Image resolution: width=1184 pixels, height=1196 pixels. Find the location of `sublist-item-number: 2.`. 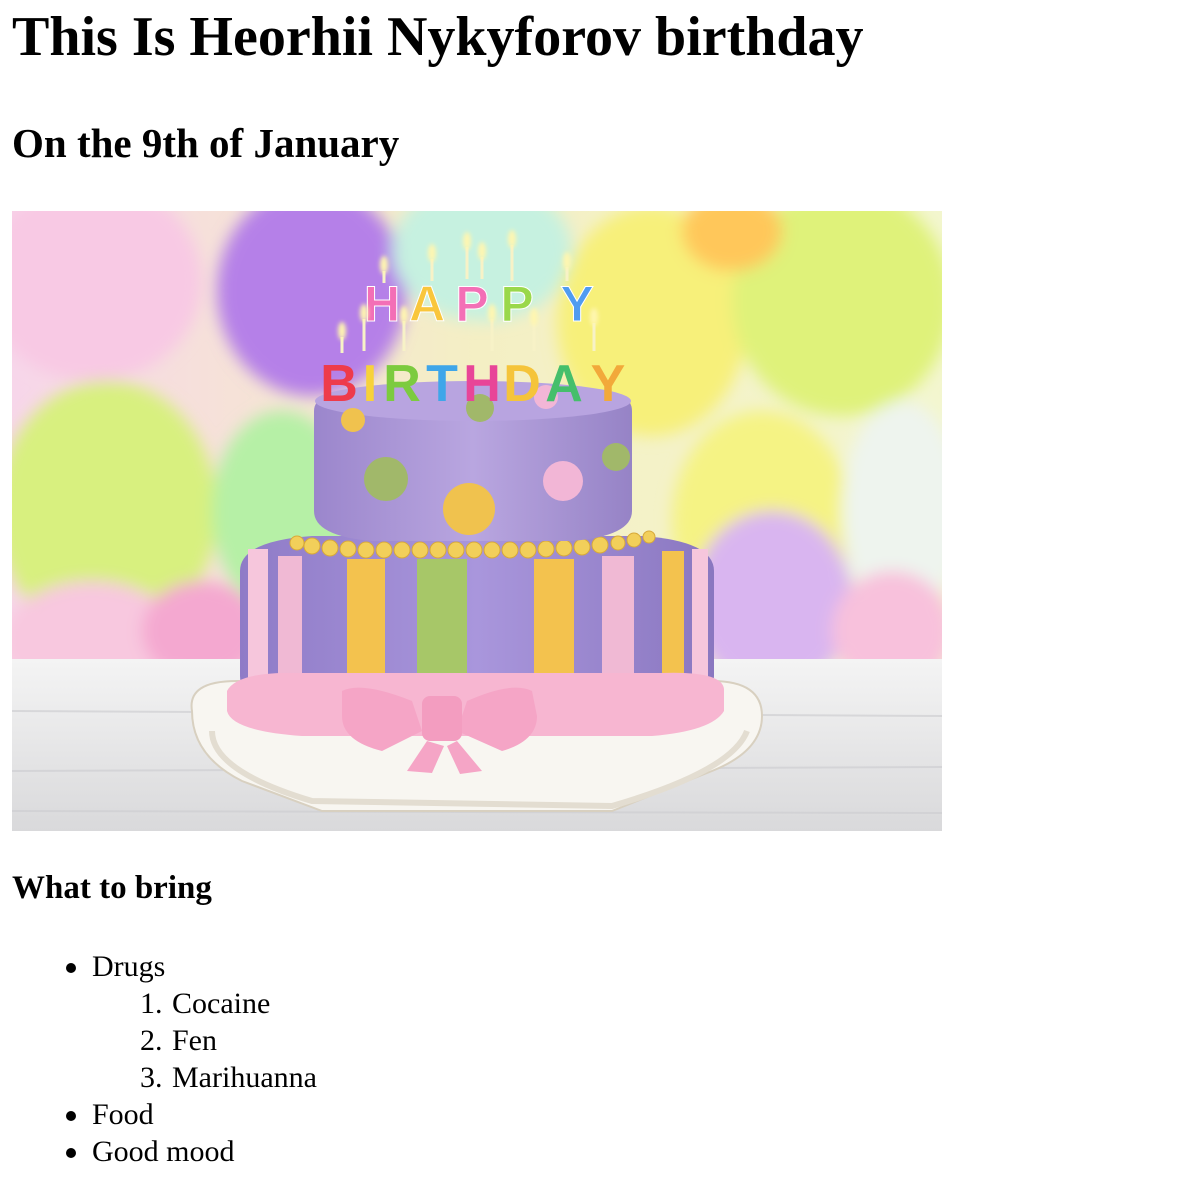

sublist-item-number: 2. is located at coordinates (151, 1040).